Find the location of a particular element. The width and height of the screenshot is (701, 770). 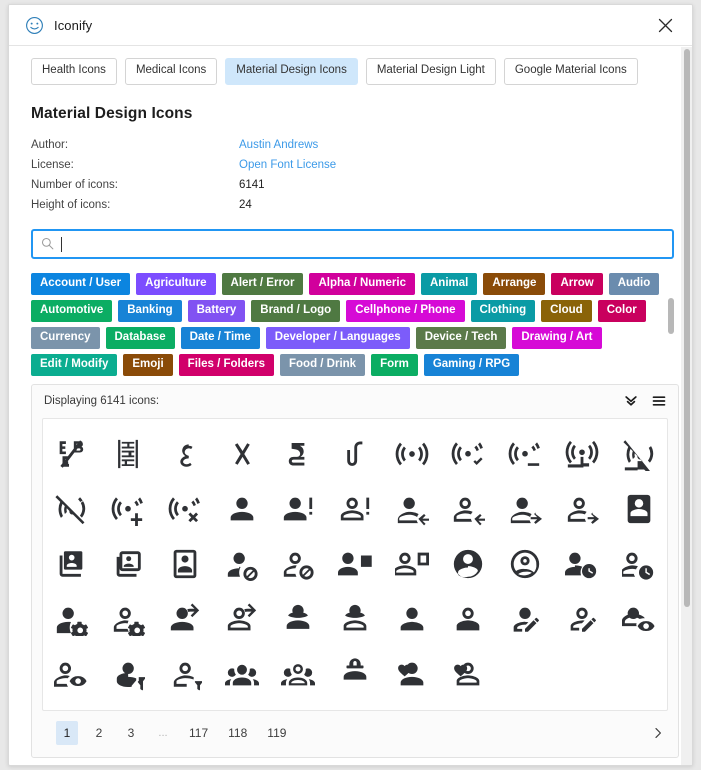

icon-account-alert is located at coordinates (298, 509).